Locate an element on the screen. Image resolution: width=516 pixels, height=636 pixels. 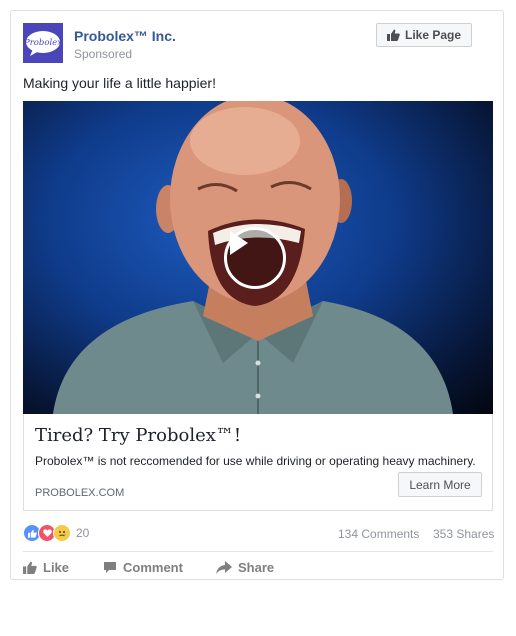
like-page-button: Like Page is located at coordinates (424, 35).